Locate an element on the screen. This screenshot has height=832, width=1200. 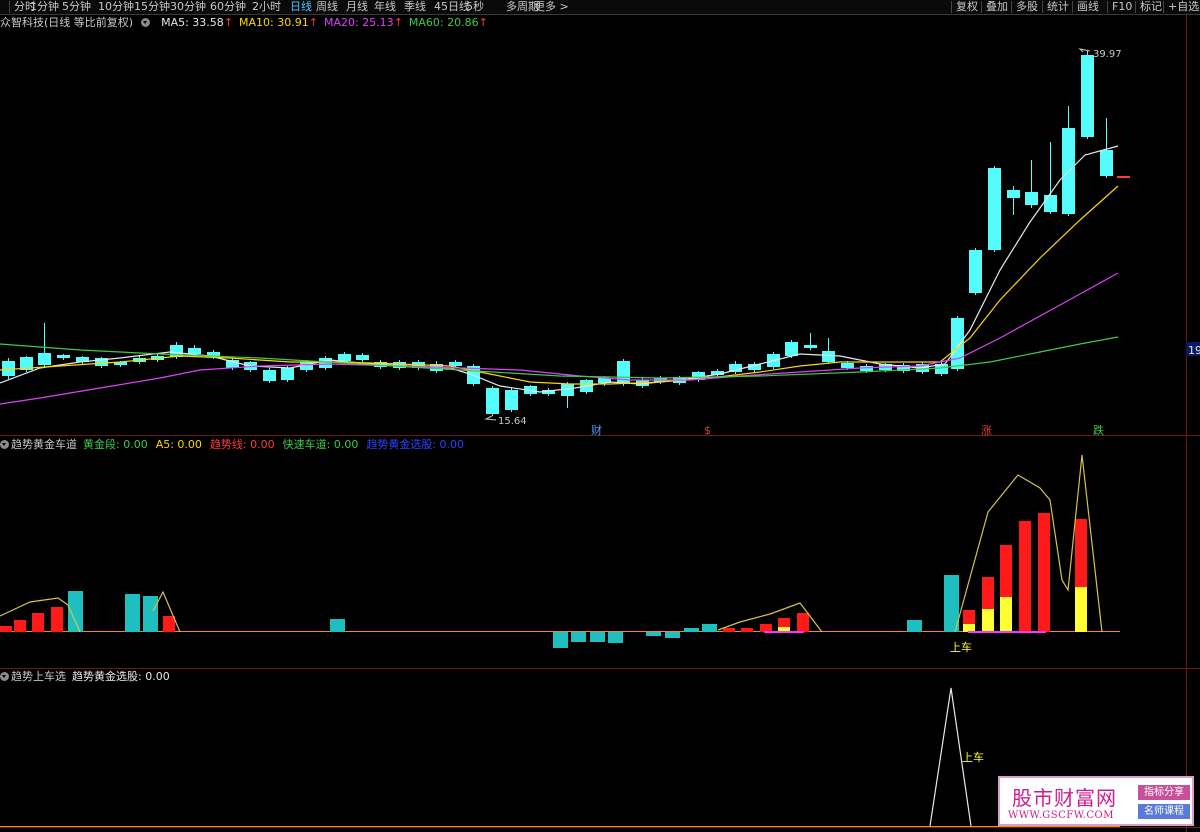
period-tab: 30分钟 is located at coordinates (188, 7).